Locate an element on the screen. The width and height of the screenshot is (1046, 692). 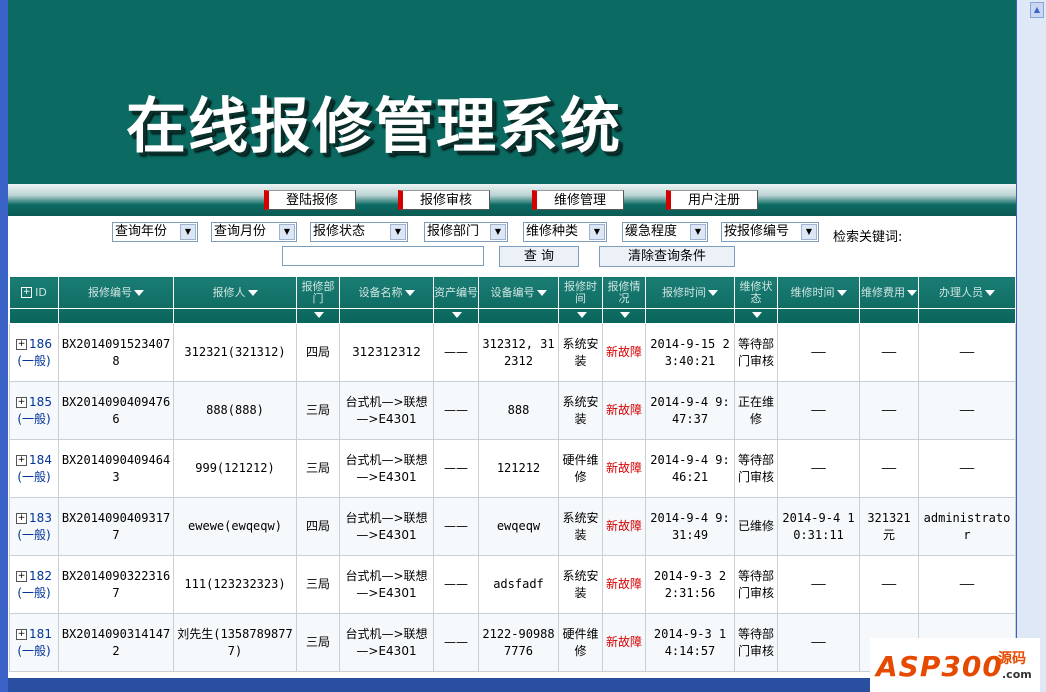
cell-id: +186 (一般) is located at coordinates (34, 352).